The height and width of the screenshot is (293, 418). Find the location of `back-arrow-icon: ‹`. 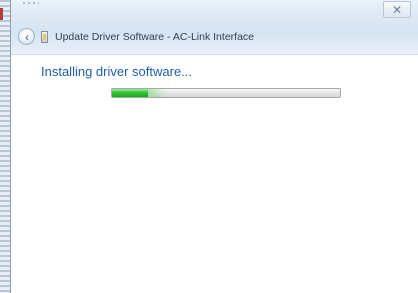

back-arrow-icon: ‹ is located at coordinates (26, 36).